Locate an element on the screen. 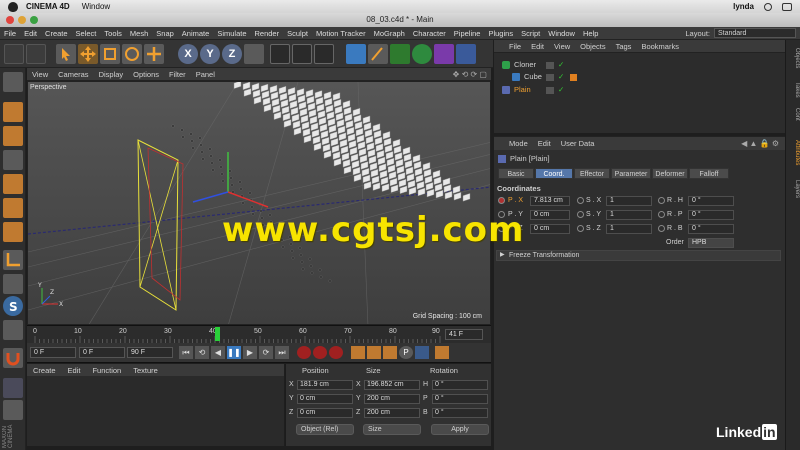  material-menu-function: Function is located at coordinates (106, 370).